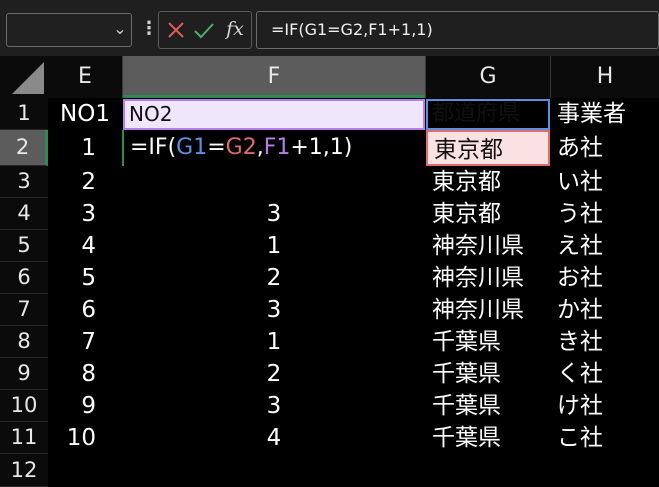 The height and width of the screenshot is (487, 659). I want to click on cell-h8: き社, so click(605, 342).